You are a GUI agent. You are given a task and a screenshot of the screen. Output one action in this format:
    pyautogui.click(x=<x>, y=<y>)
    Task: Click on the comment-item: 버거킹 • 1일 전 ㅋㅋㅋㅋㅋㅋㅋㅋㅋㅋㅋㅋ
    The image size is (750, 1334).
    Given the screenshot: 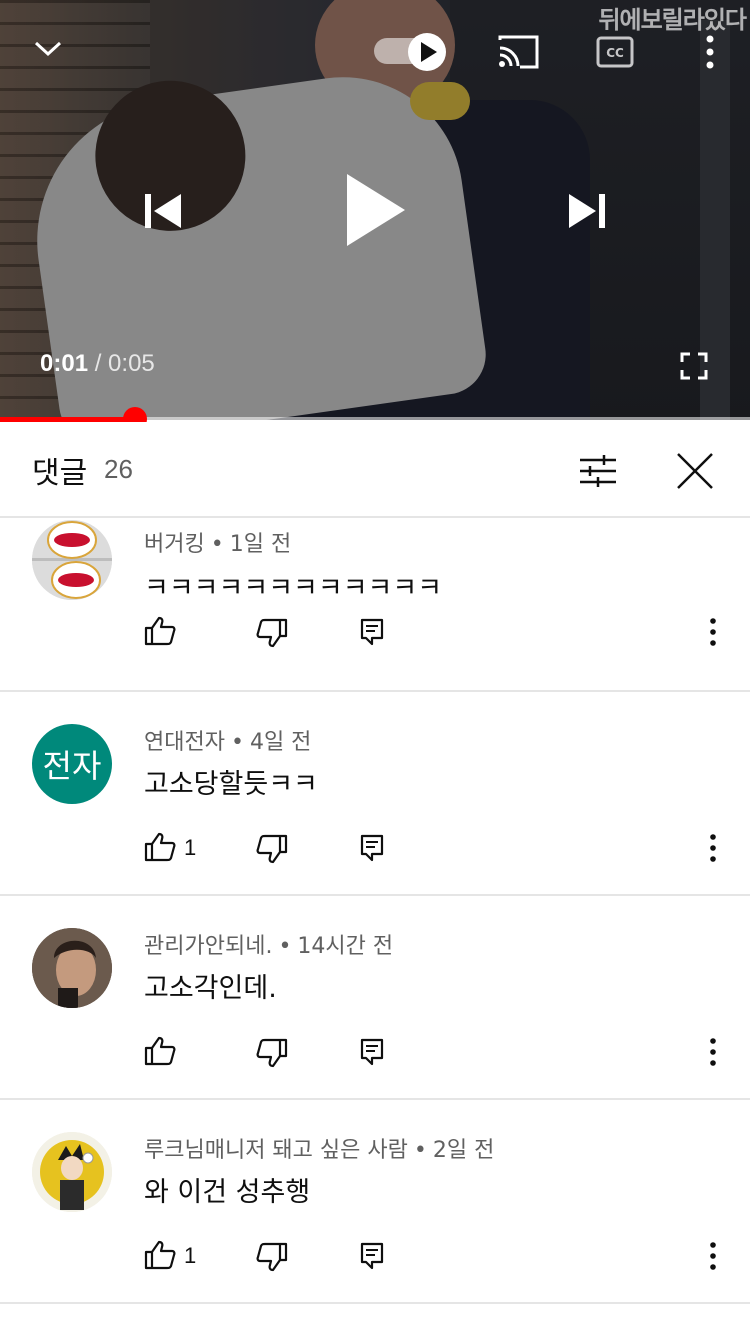 What is the action you would take?
    pyautogui.click(x=375, y=604)
    